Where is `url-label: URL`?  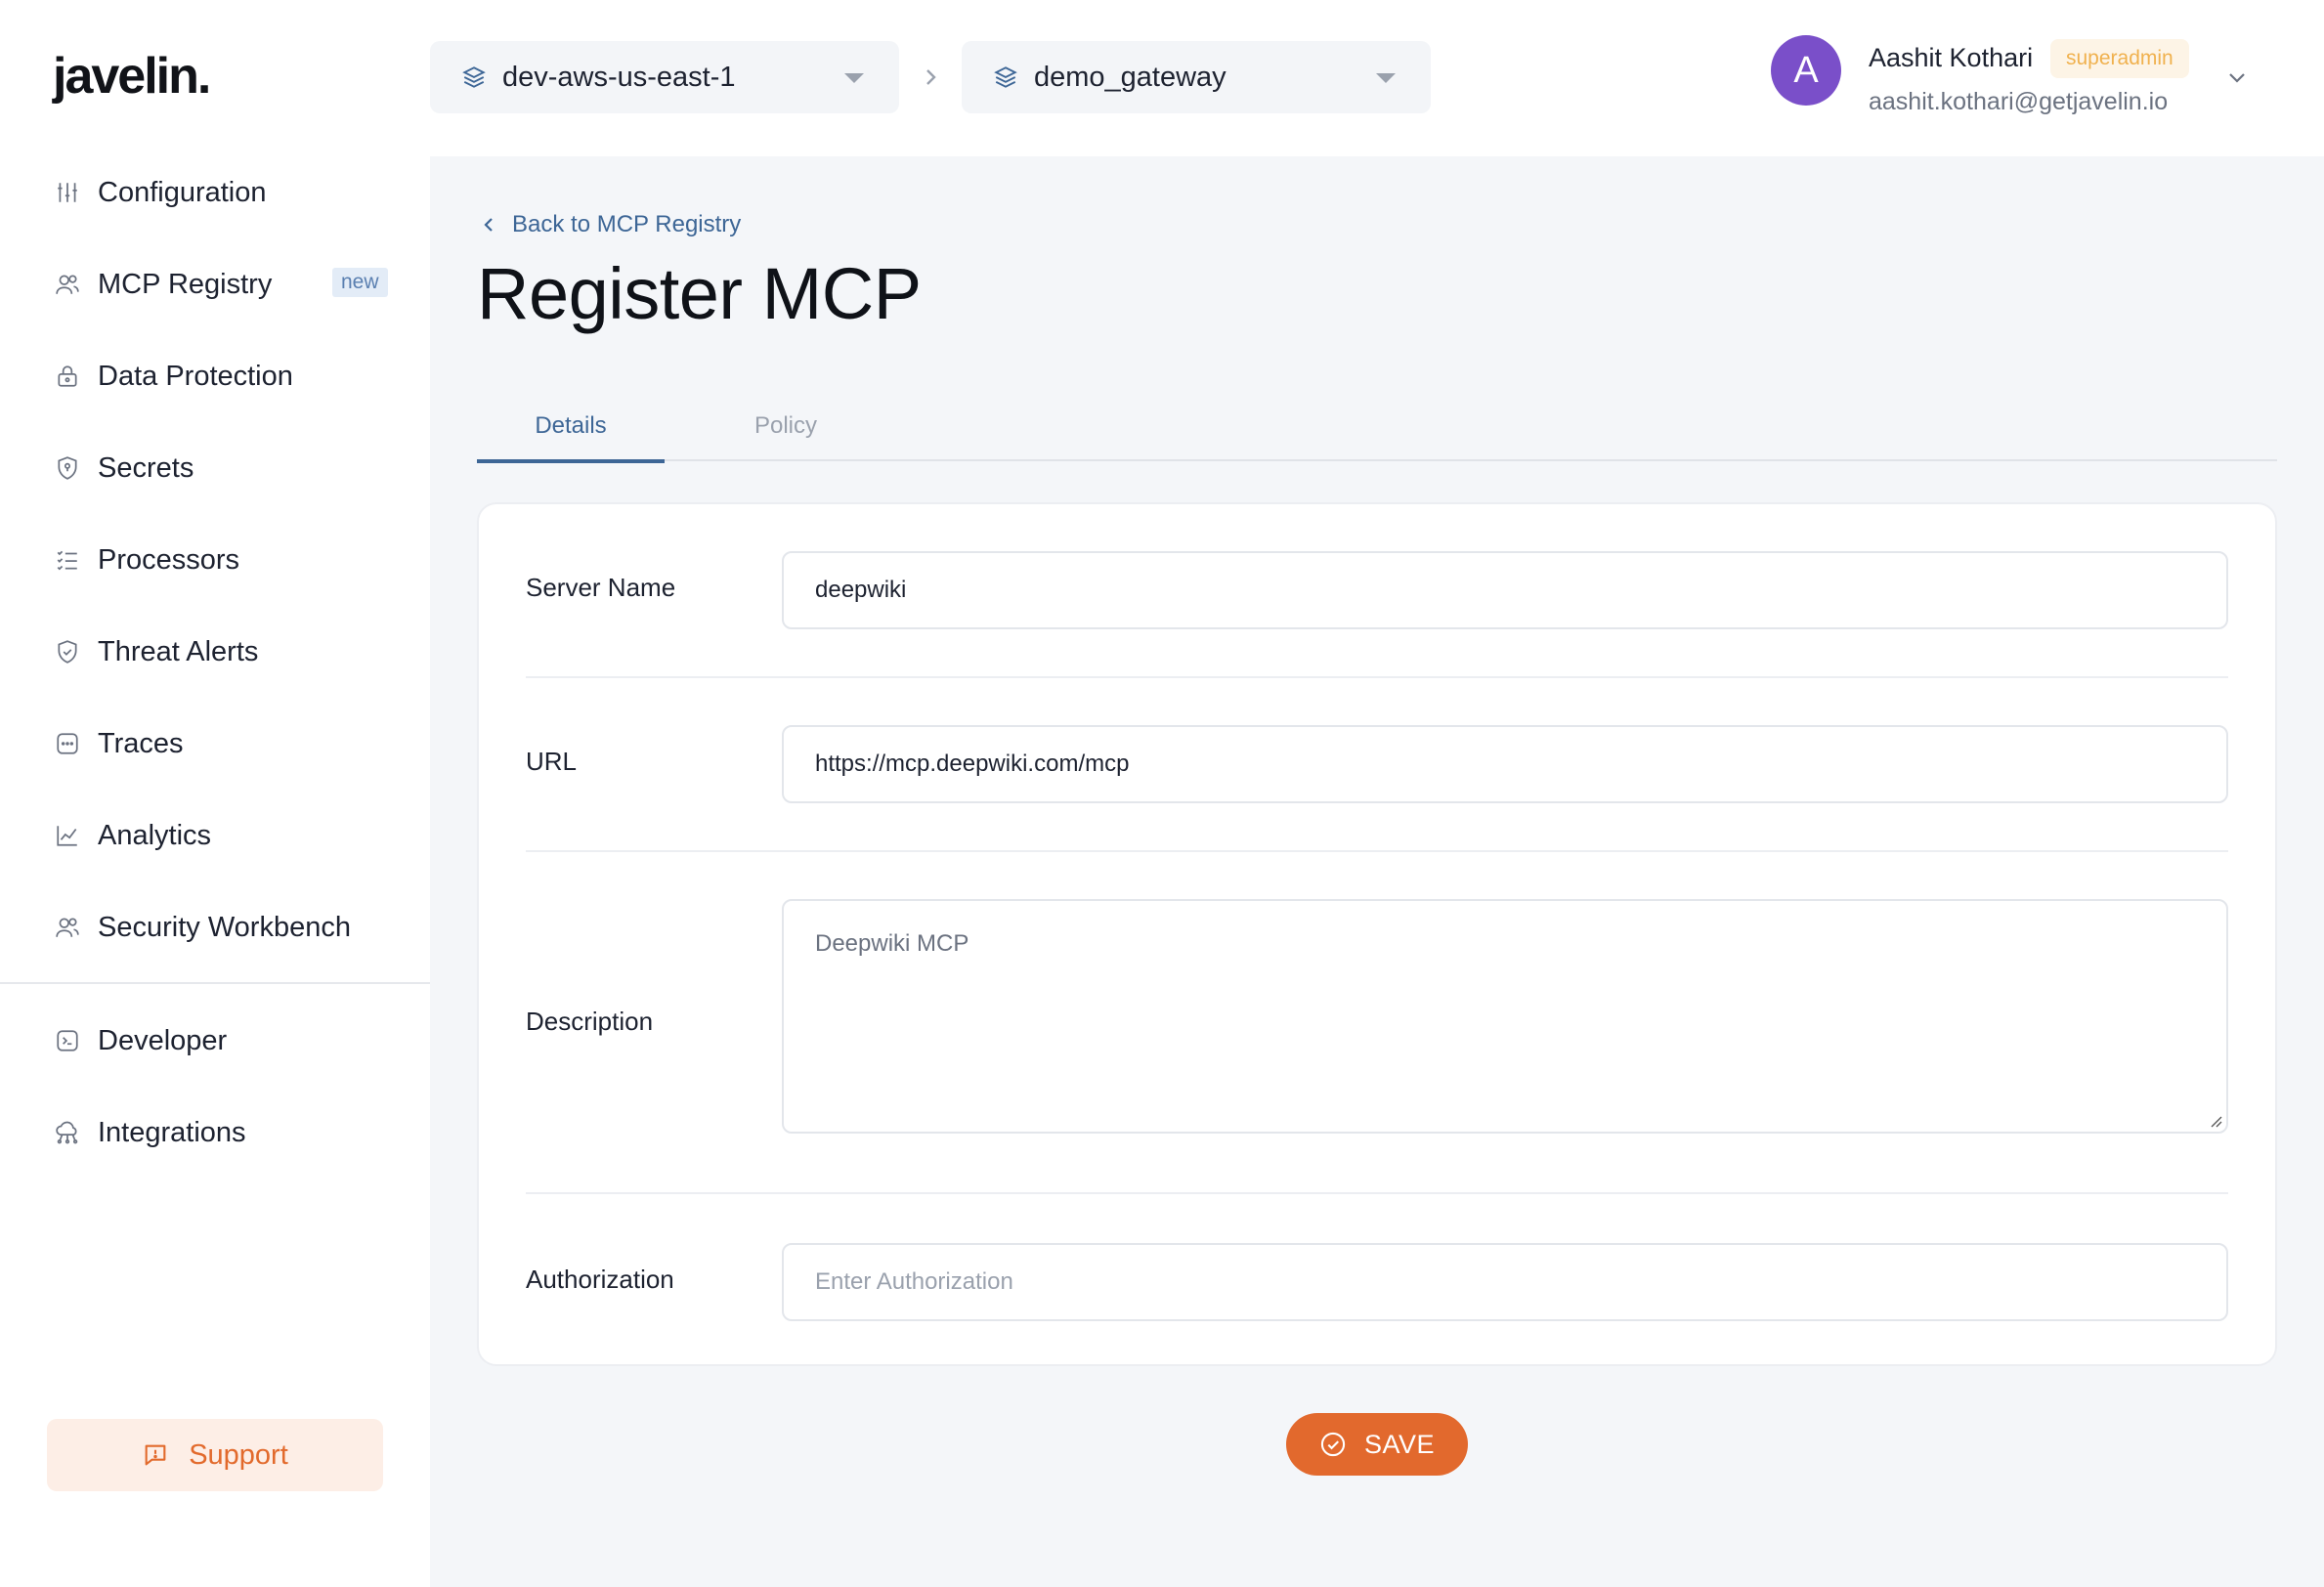 url-label: URL is located at coordinates (552, 761).